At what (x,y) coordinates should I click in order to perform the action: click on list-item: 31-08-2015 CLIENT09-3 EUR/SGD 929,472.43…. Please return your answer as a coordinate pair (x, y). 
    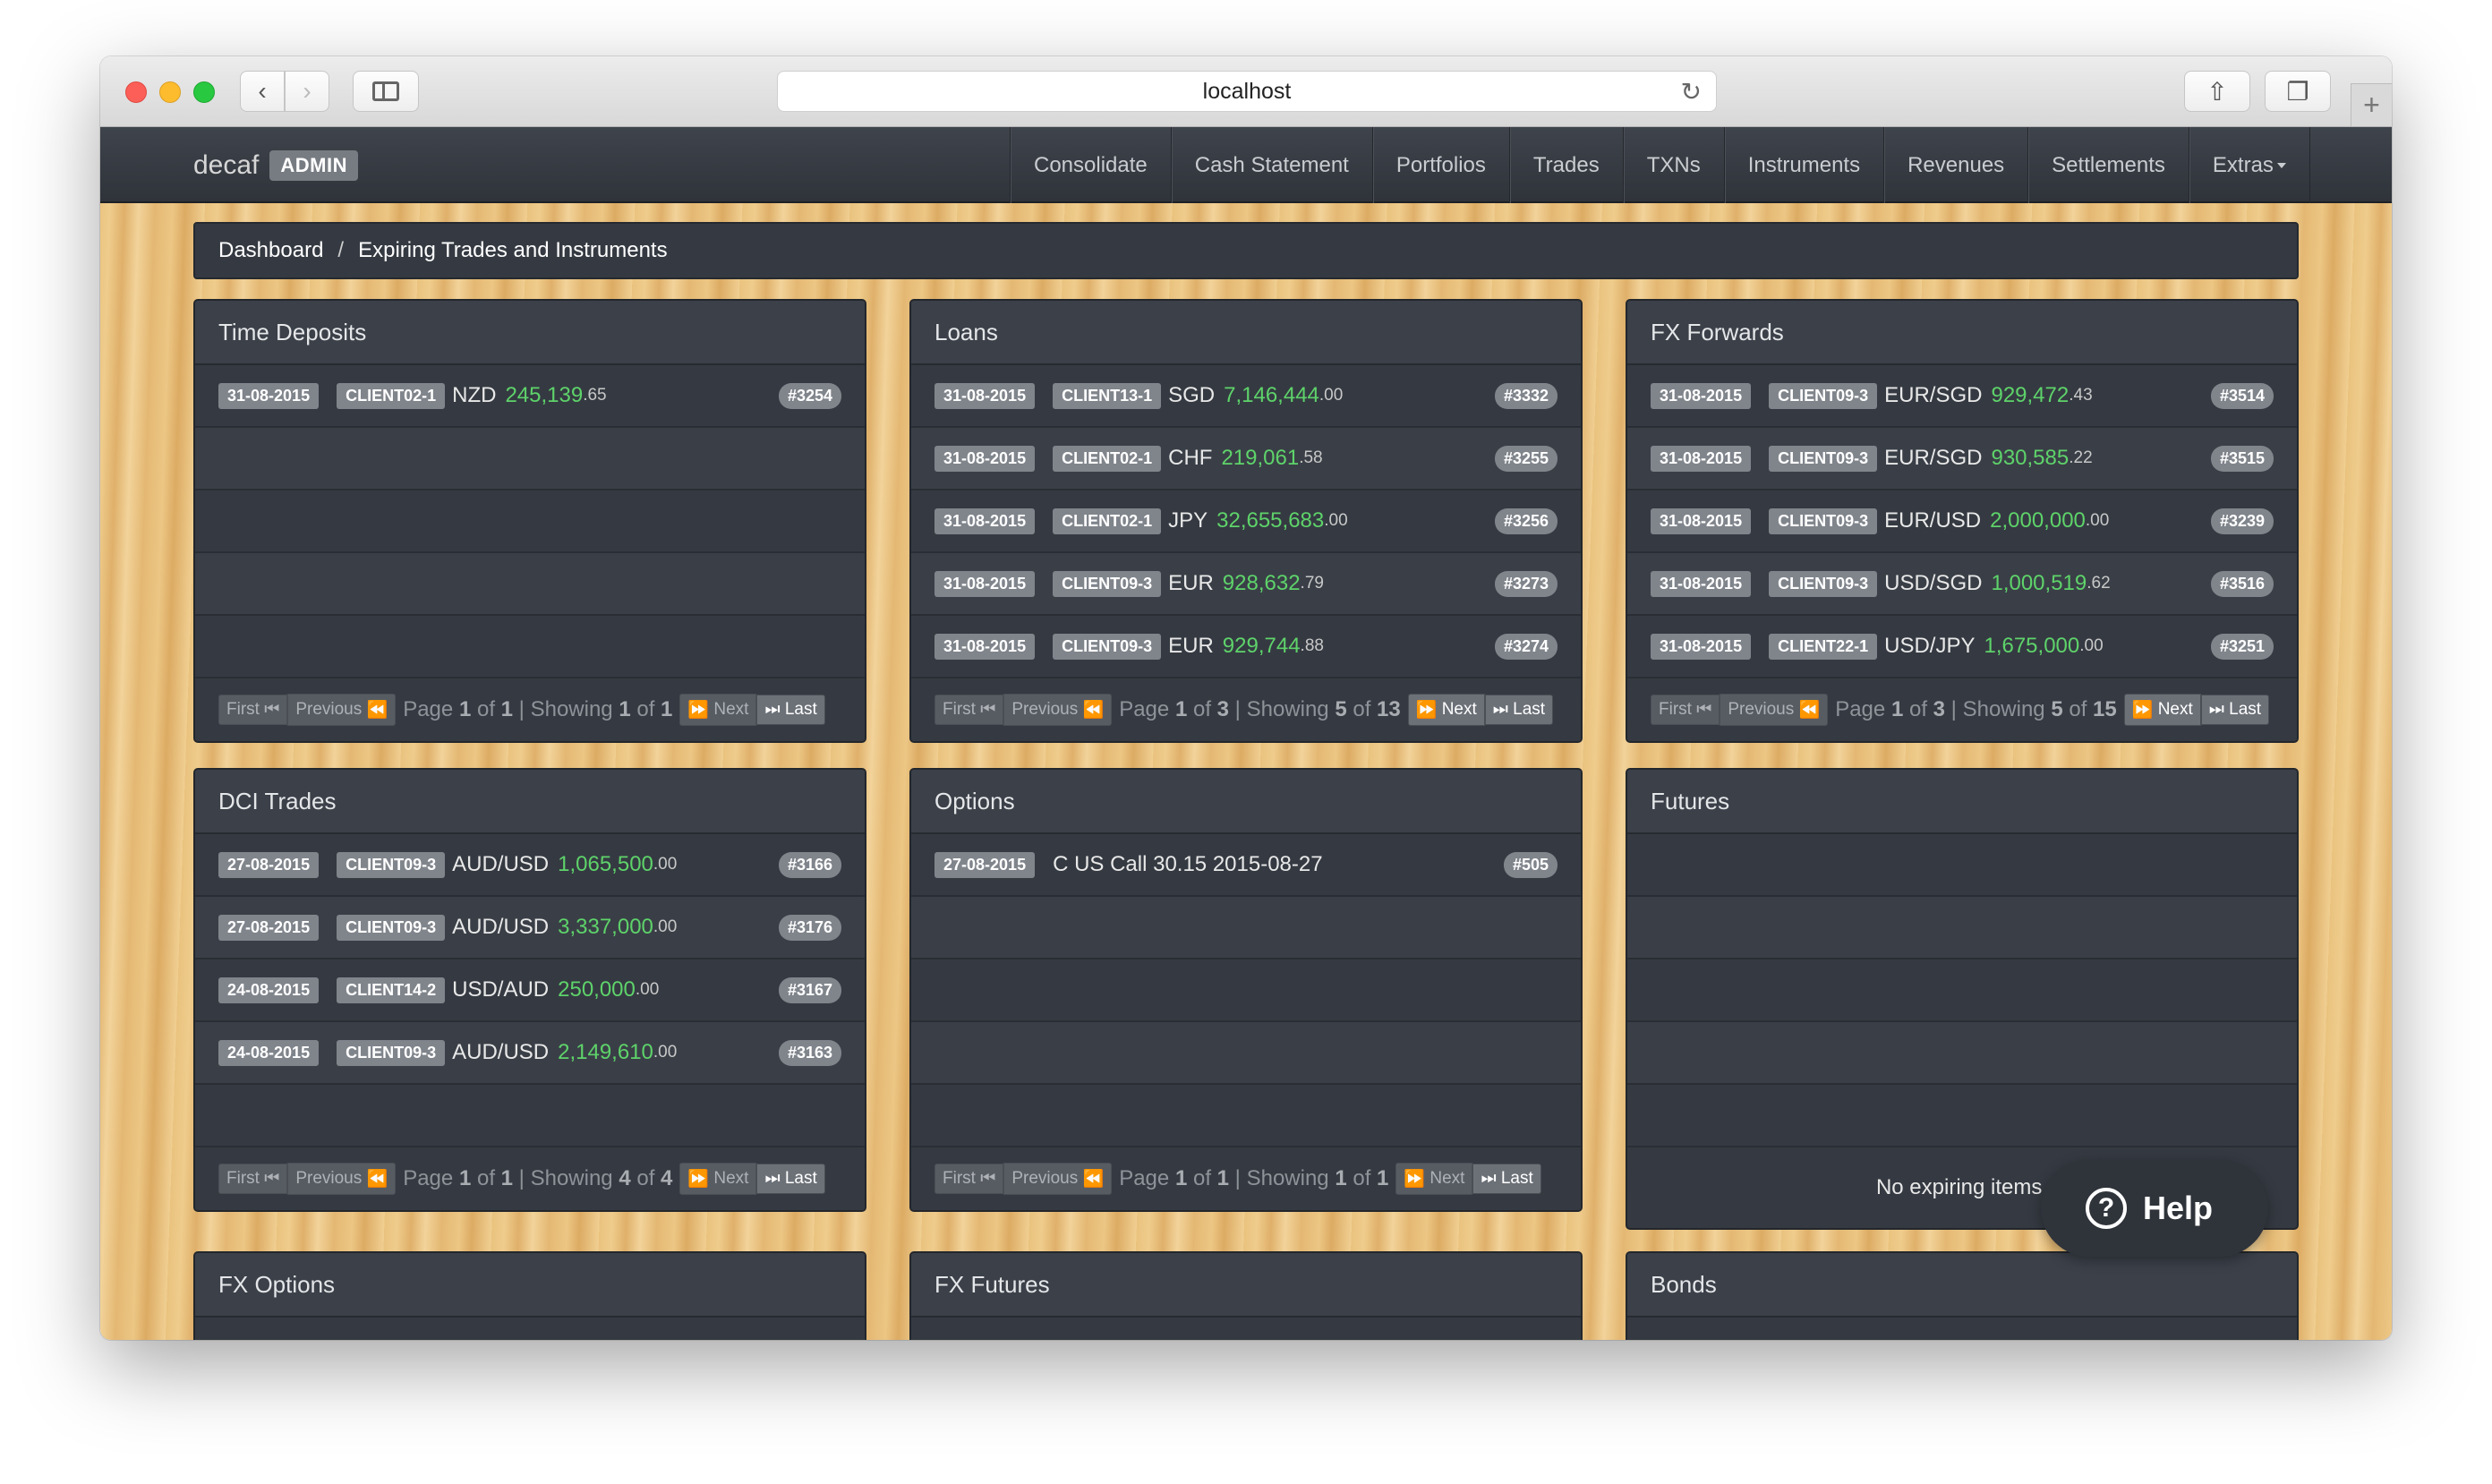
    Looking at the image, I should click on (1962, 396).